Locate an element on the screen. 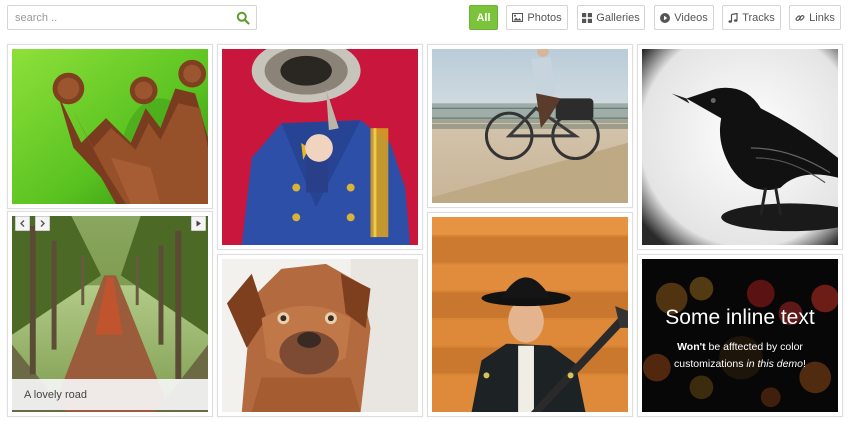 The height and width of the screenshot is (422, 850). crown-photo is located at coordinates (110, 126).